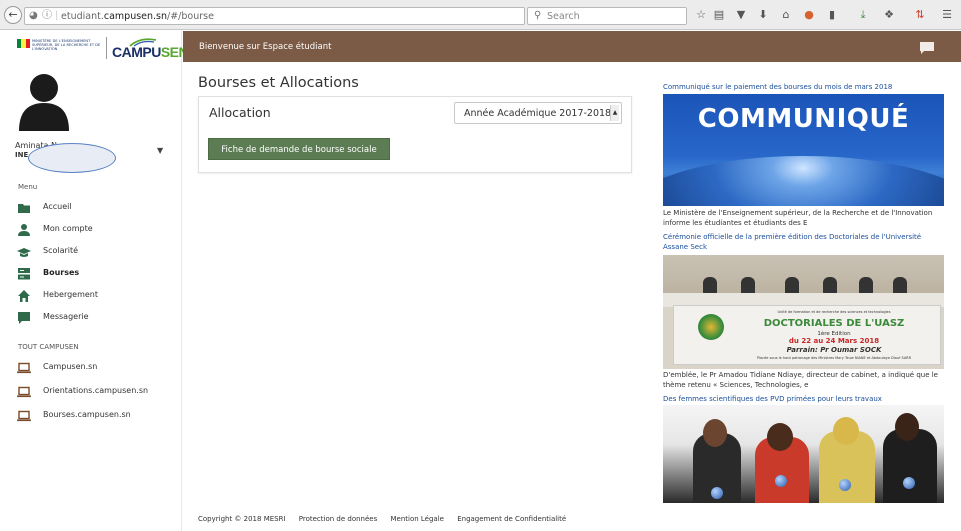 The height and width of the screenshot is (531, 961). Describe the element at coordinates (920, 15) in the screenshot. I see `sync-icon: ⇅` at that location.